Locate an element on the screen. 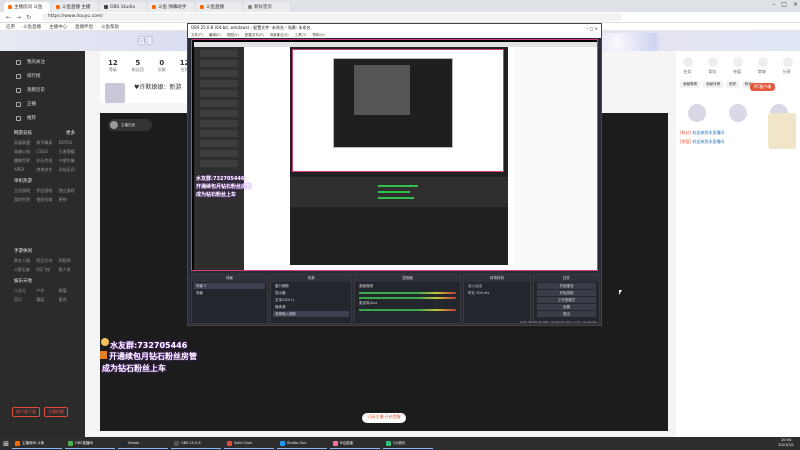 This screenshot has height=450, width=800. category-link: 使命召唤 is located at coordinates (46, 200).